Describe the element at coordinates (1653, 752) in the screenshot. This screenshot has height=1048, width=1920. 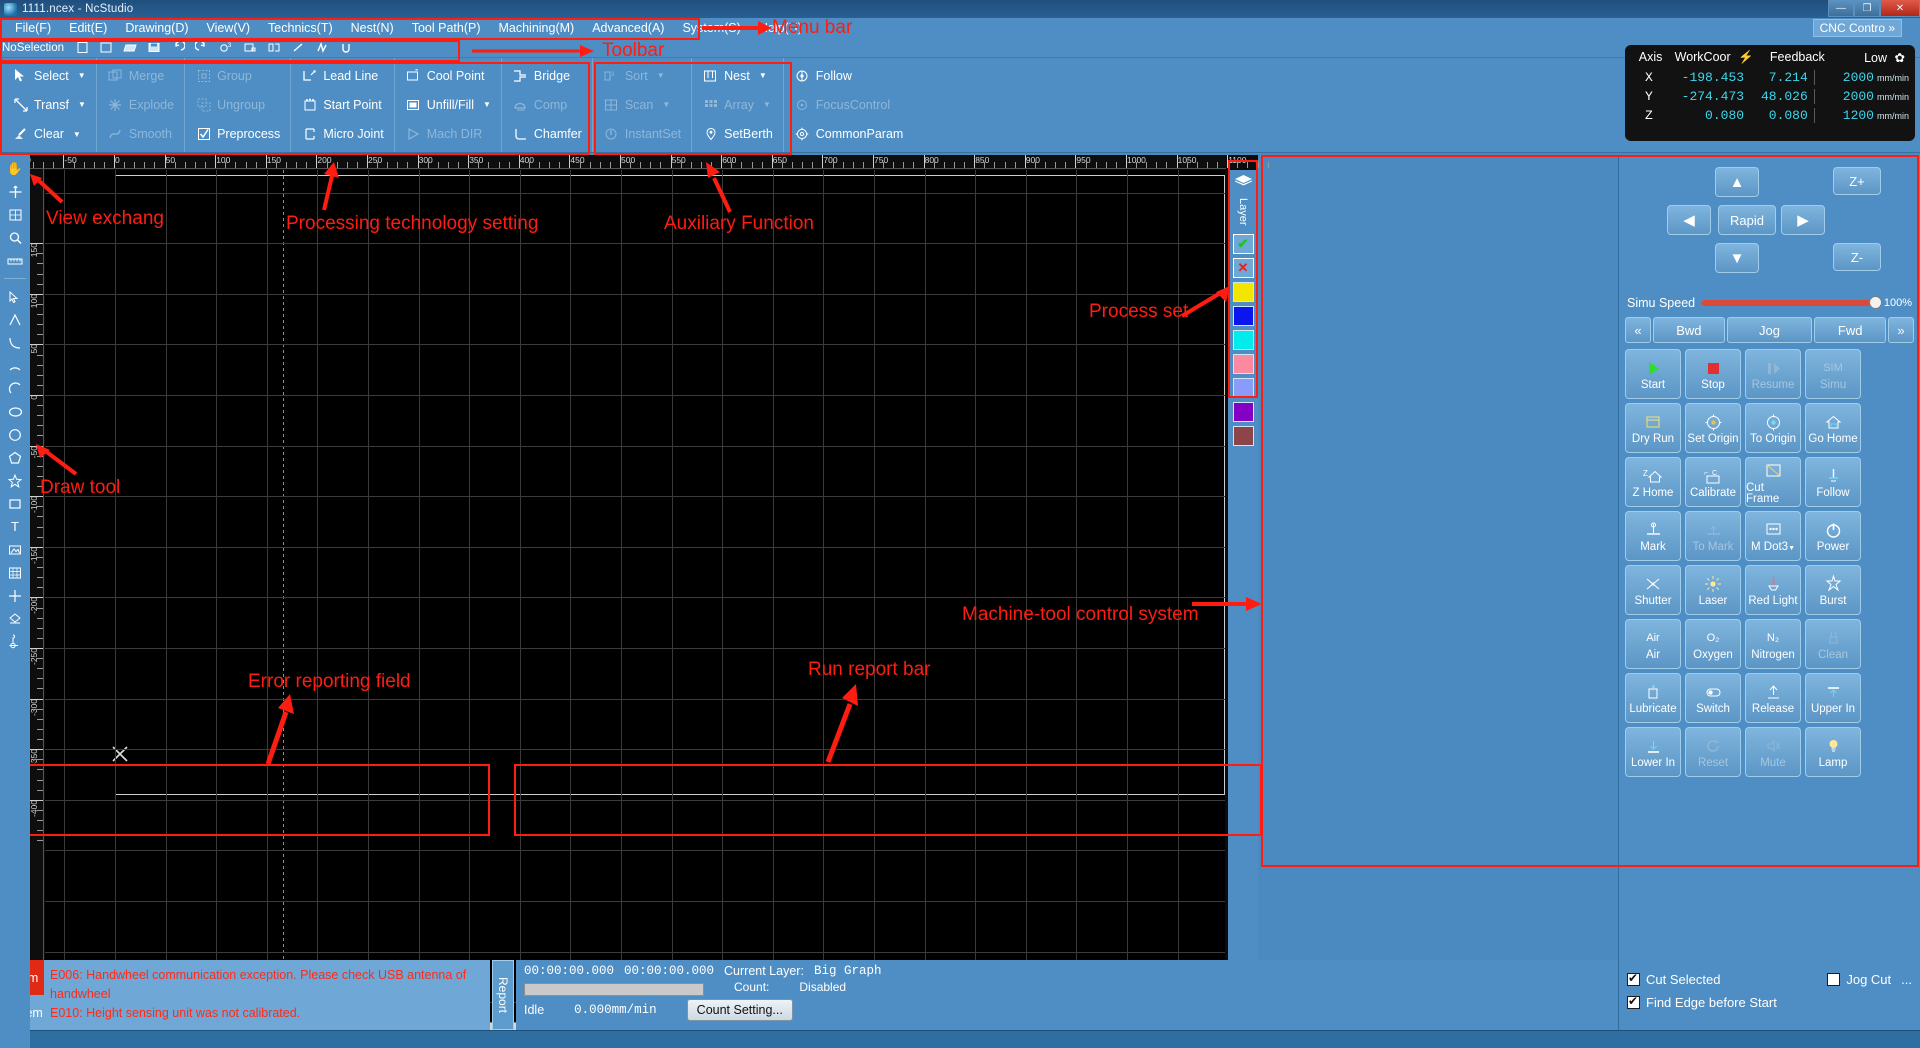
I see `lower-in-button: Lower In` at that location.